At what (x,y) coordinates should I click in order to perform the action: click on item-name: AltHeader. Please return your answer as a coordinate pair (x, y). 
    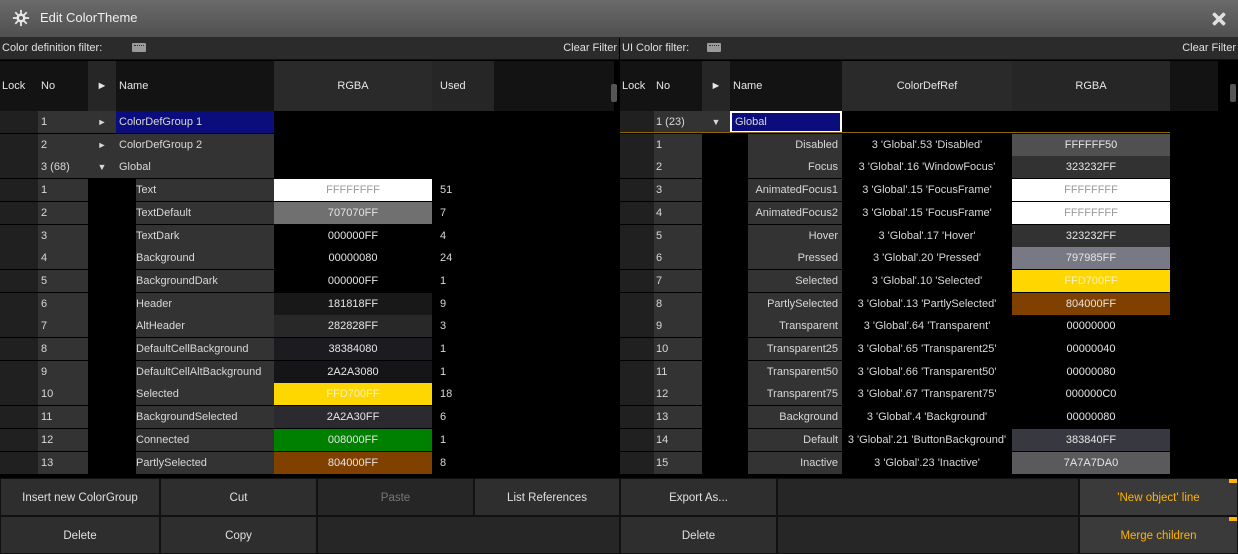
    Looking at the image, I should click on (205, 326).